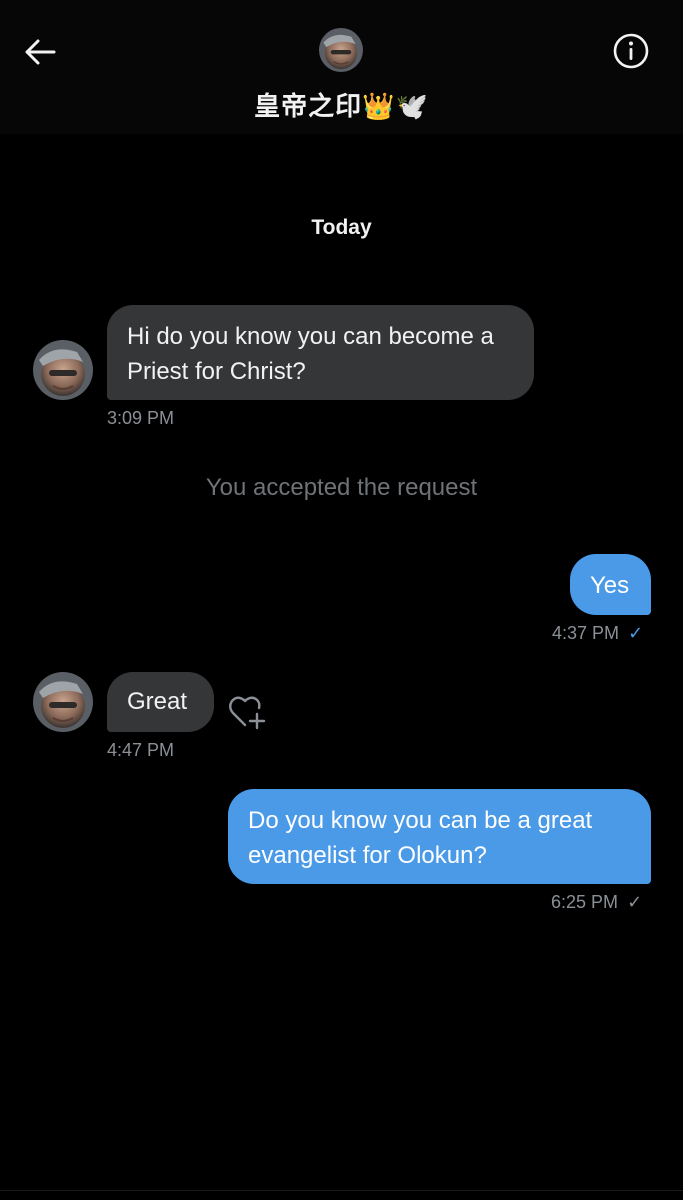  I want to click on message-text: Yes, so click(610, 585).